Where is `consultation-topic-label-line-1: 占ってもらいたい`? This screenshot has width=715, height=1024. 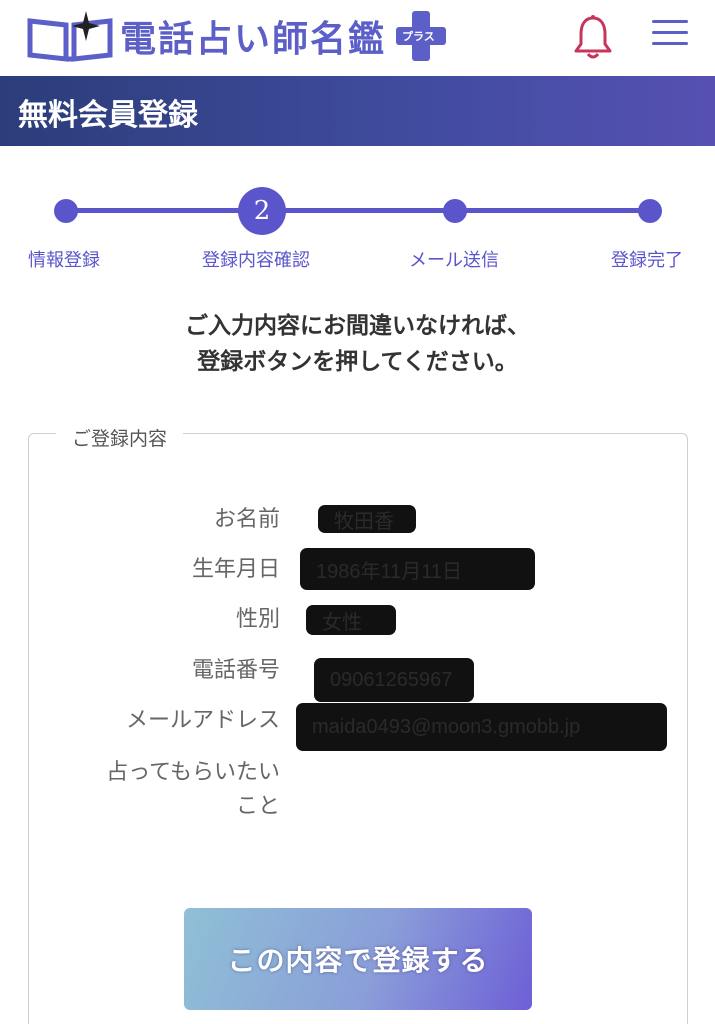 consultation-topic-label-line-1: 占ってもらいたい is located at coordinates (193, 772).